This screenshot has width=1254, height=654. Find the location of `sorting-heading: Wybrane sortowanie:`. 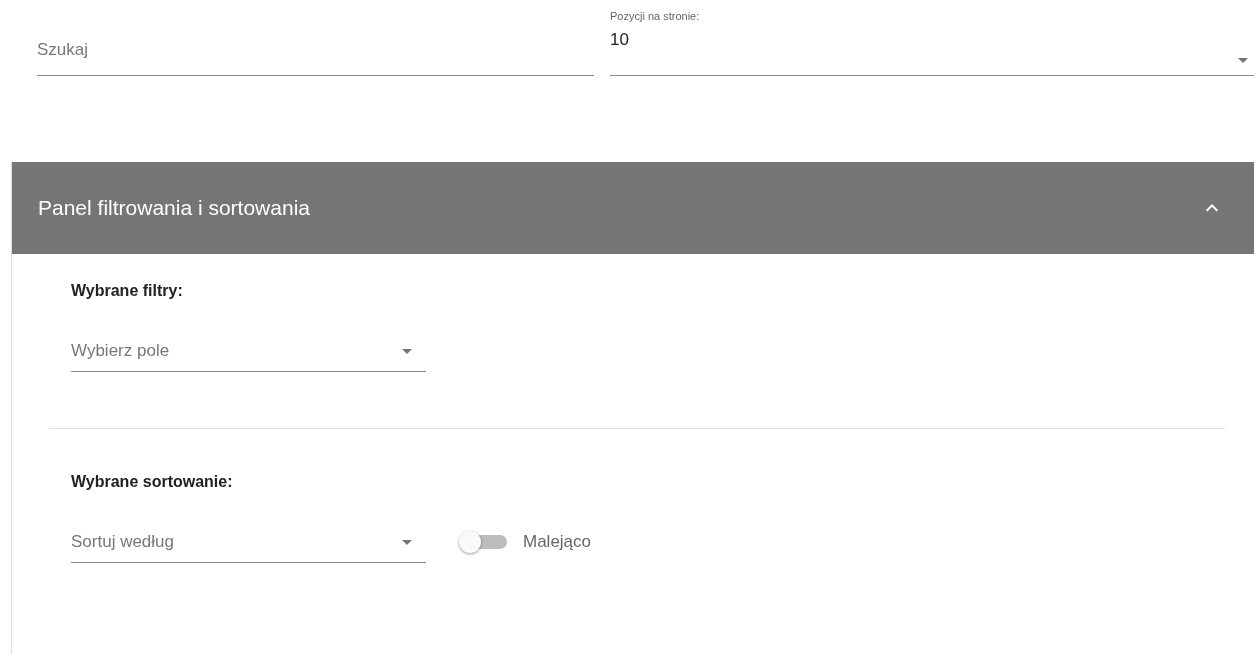

sorting-heading: Wybrane sortowanie: is located at coordinates (152, 482).